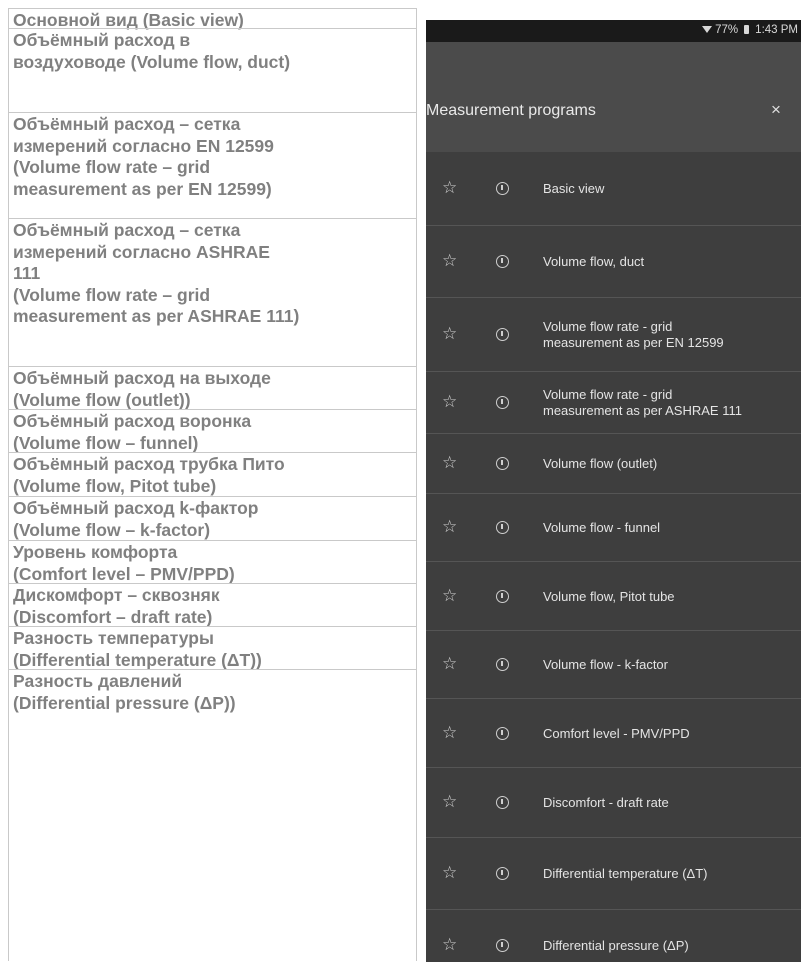  I want to click on cell-text: Дискомфорт – сквозняк, so click(116, 595).